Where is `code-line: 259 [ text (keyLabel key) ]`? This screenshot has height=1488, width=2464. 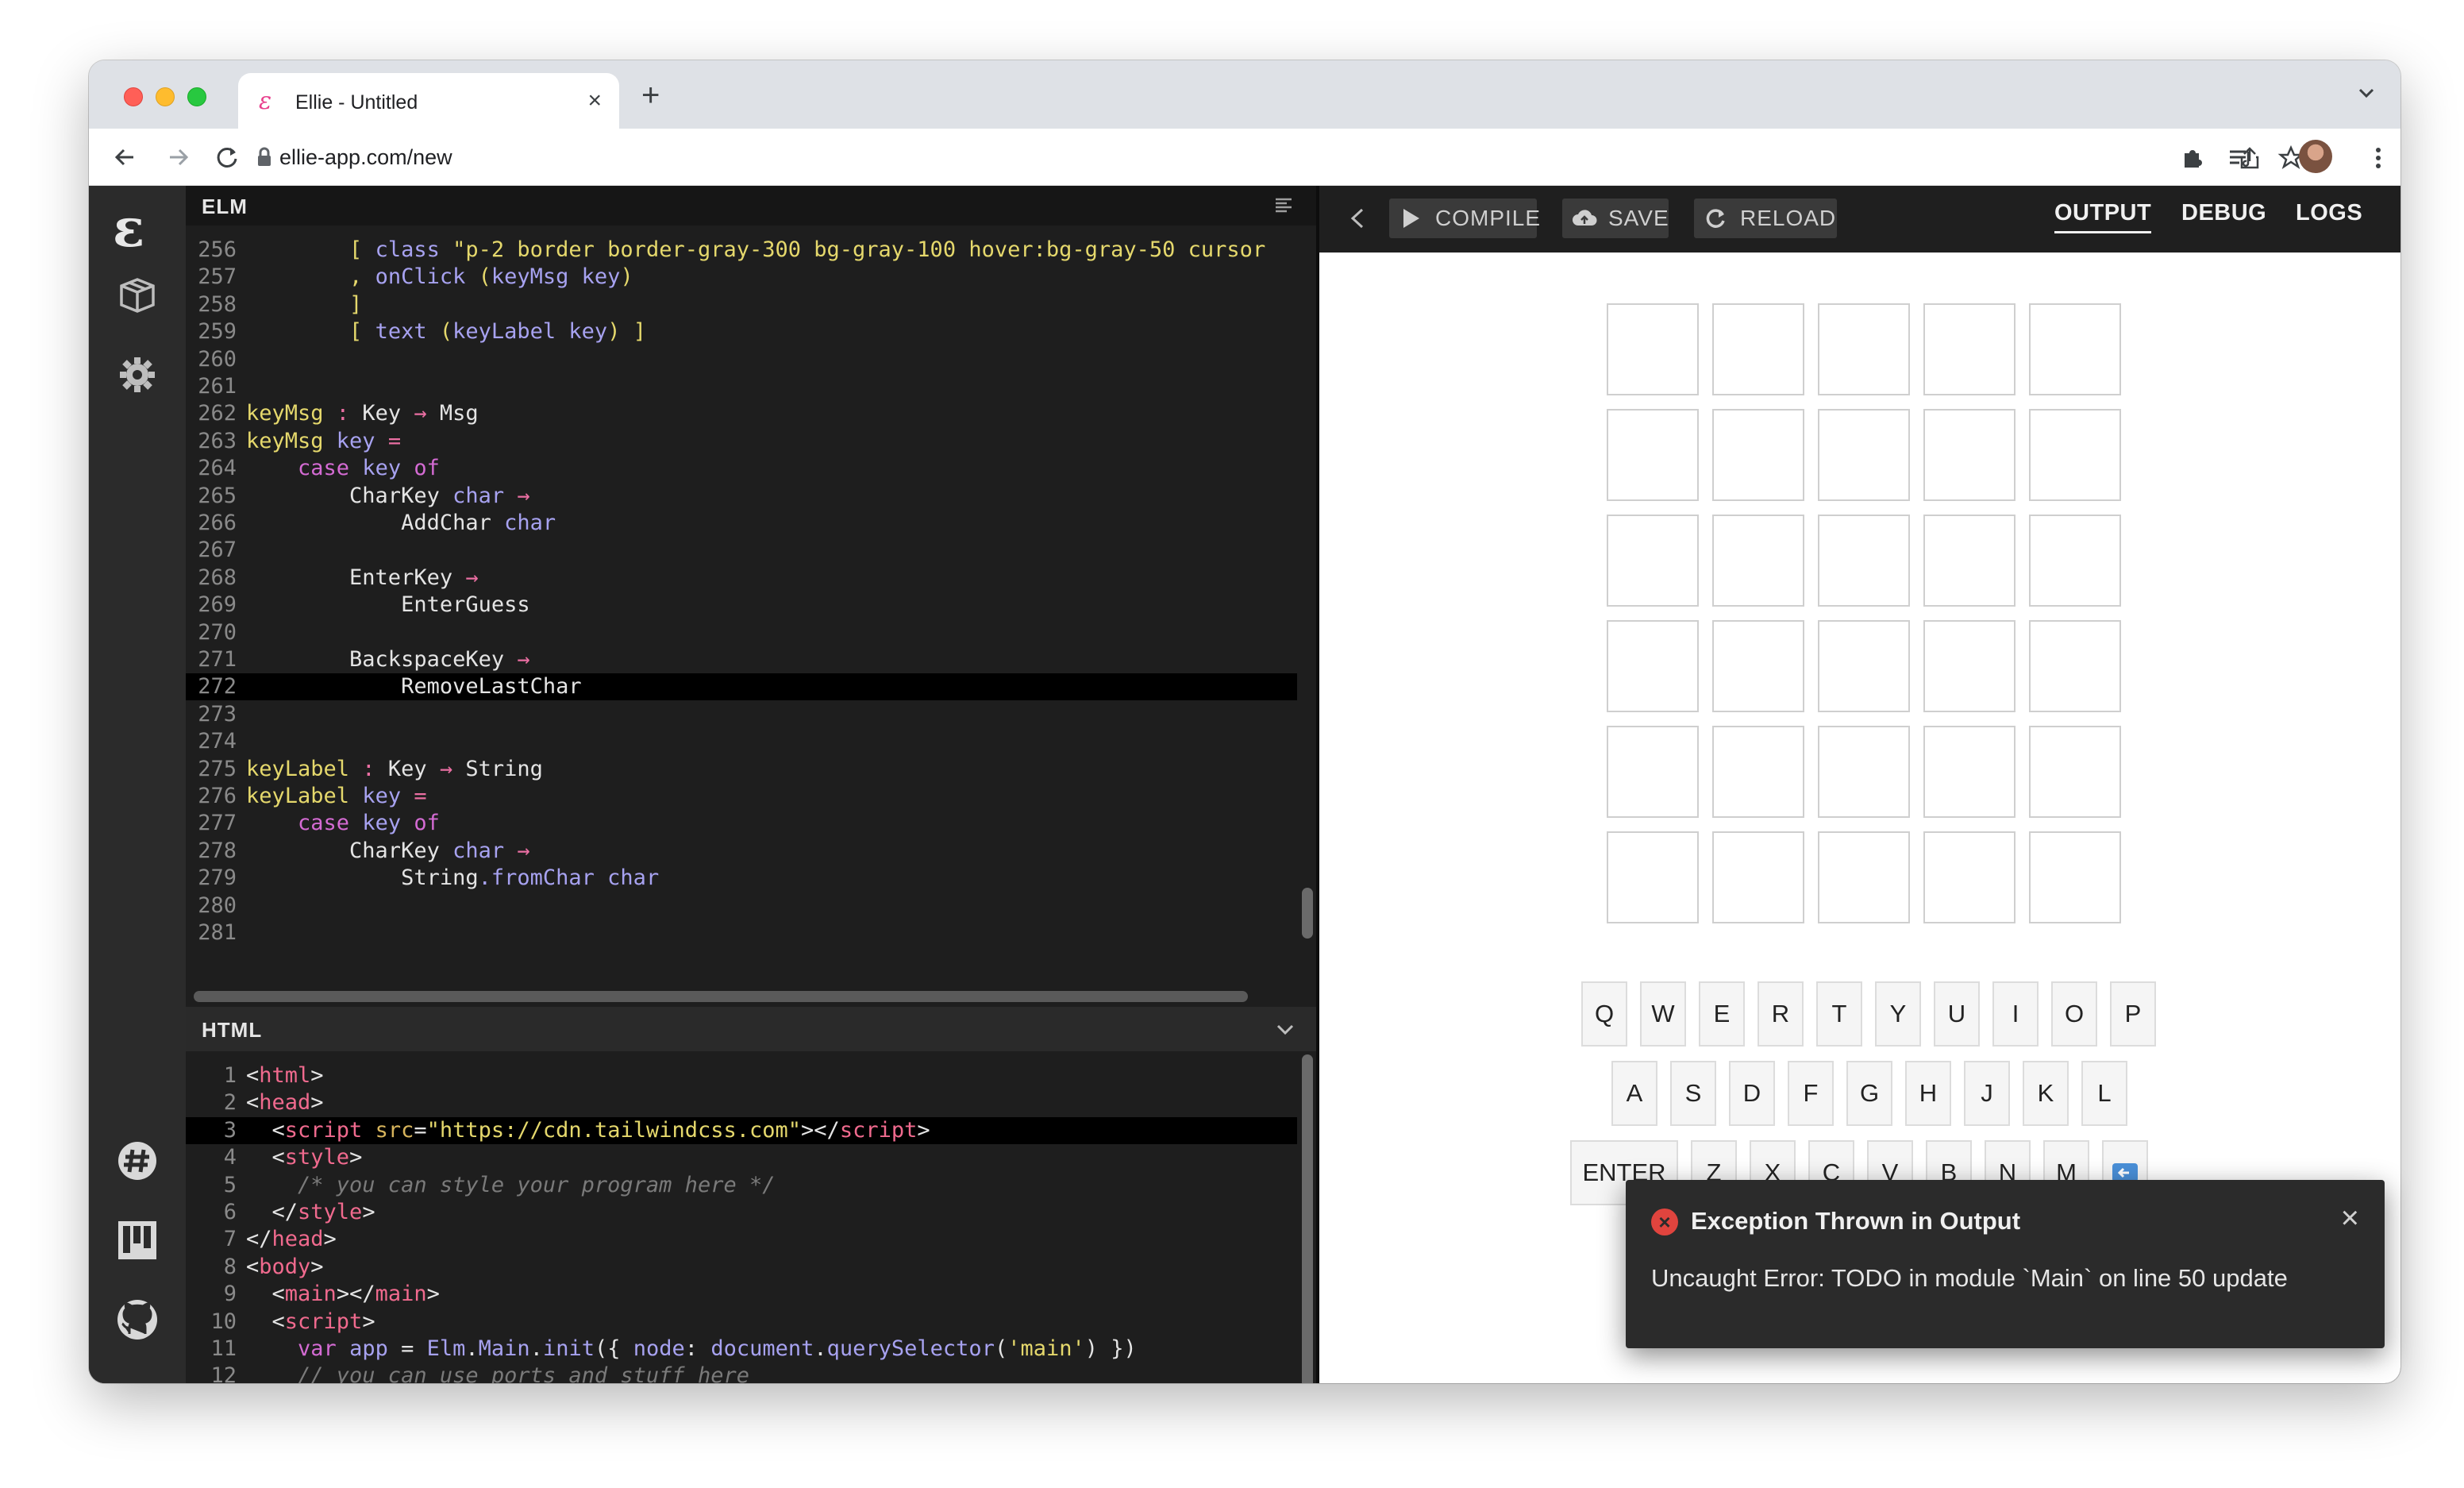
code-line: 259 [ text (keyLabel key) ] is located at coordinates (741, 332).